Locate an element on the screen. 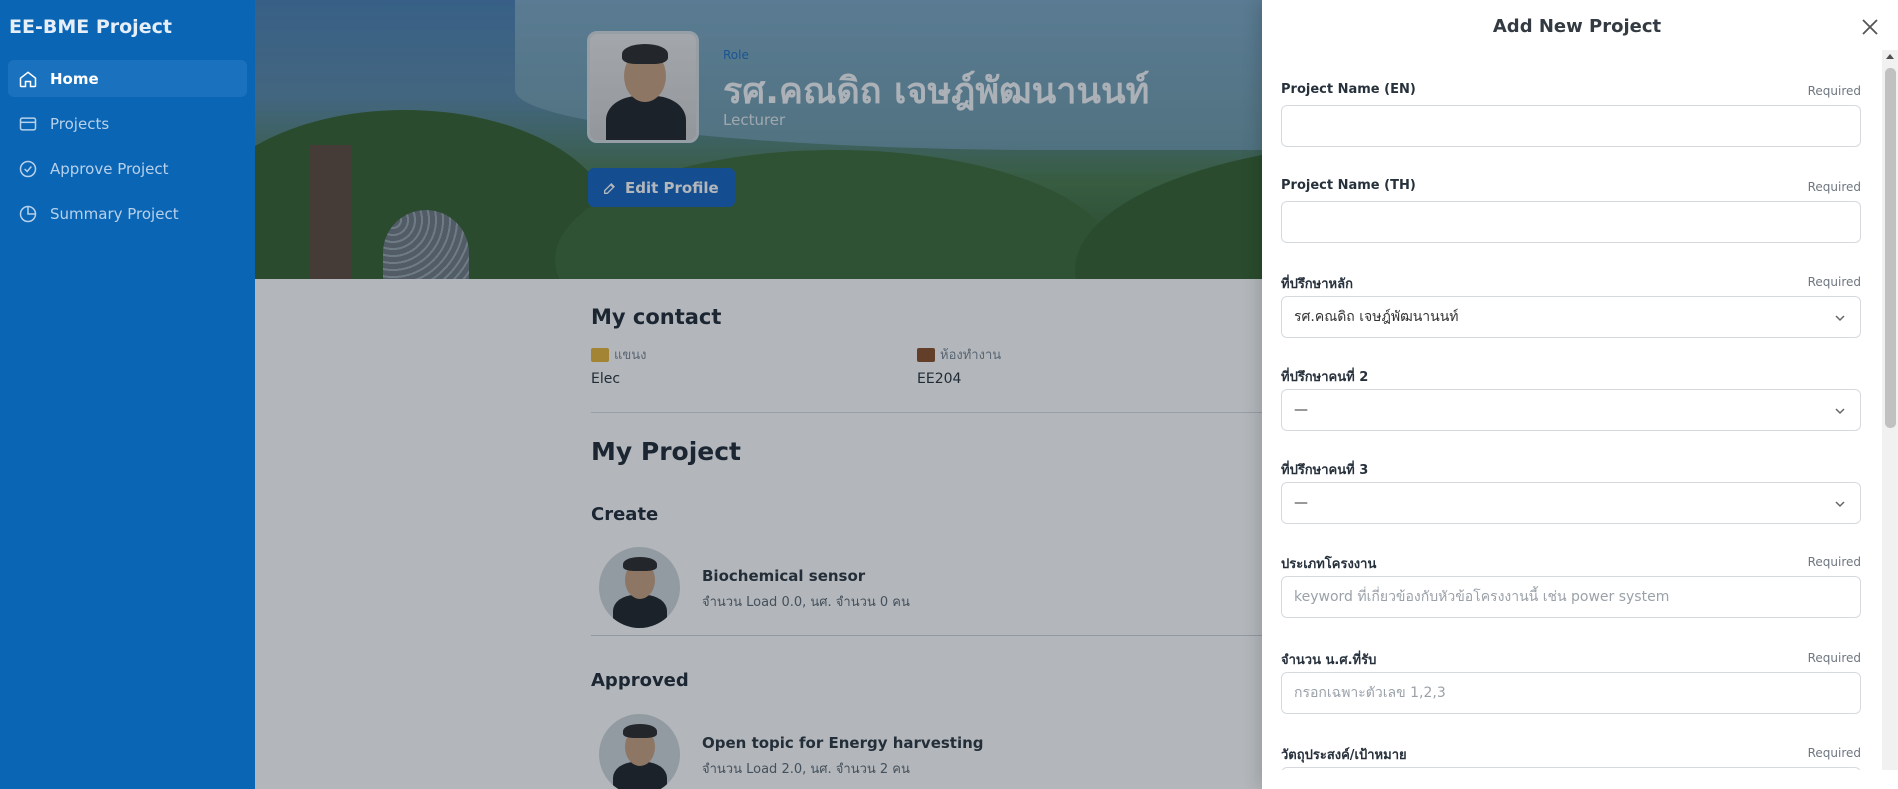  field-label: ที่ปรึกษาหลัก is located at coordinates (1317, 284).